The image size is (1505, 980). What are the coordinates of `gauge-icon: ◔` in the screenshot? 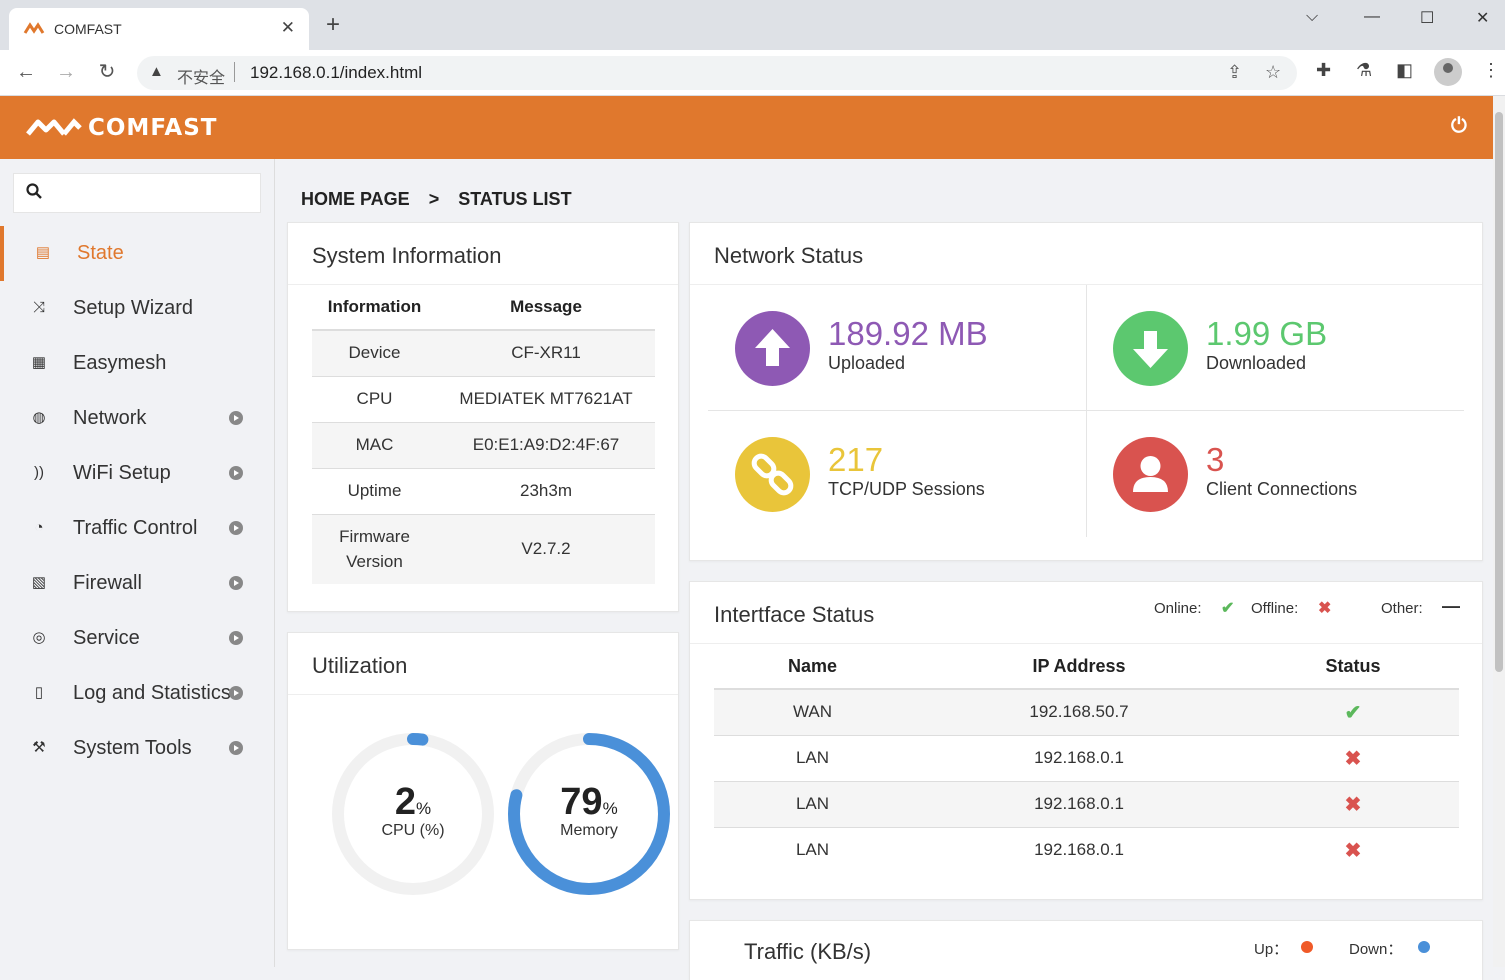 It's located at (39, 527).